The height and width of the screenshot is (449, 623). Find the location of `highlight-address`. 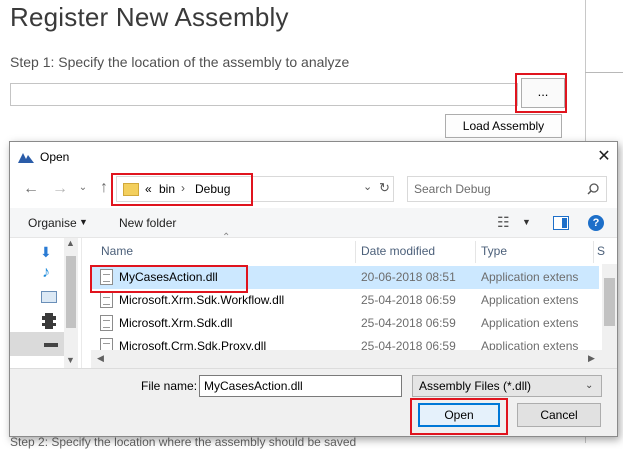

highlight-address is located at coordinates (182, 189).